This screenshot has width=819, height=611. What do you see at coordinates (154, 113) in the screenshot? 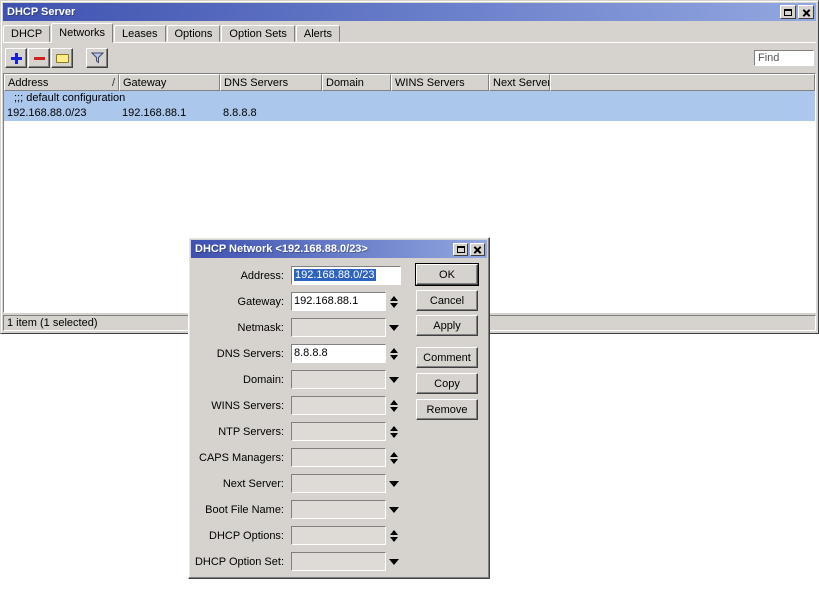
I see `cell-gateway: 192.168.88.1` at bounding box center [154, 113].